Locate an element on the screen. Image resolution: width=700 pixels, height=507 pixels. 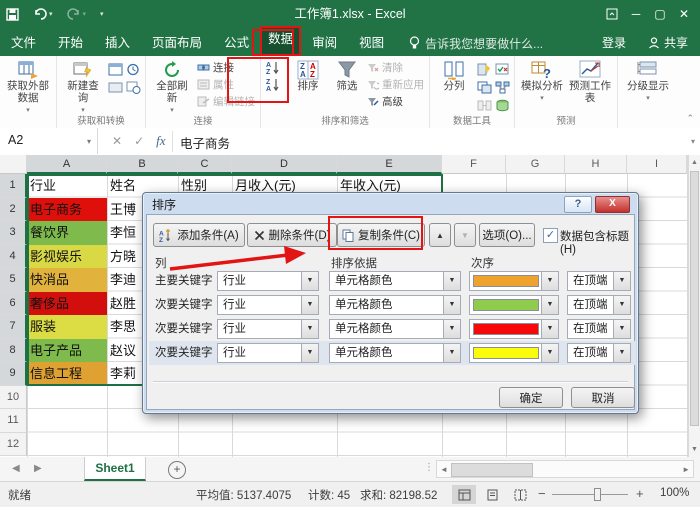
zoom-level: 100% is located at coordinates (674, 493).